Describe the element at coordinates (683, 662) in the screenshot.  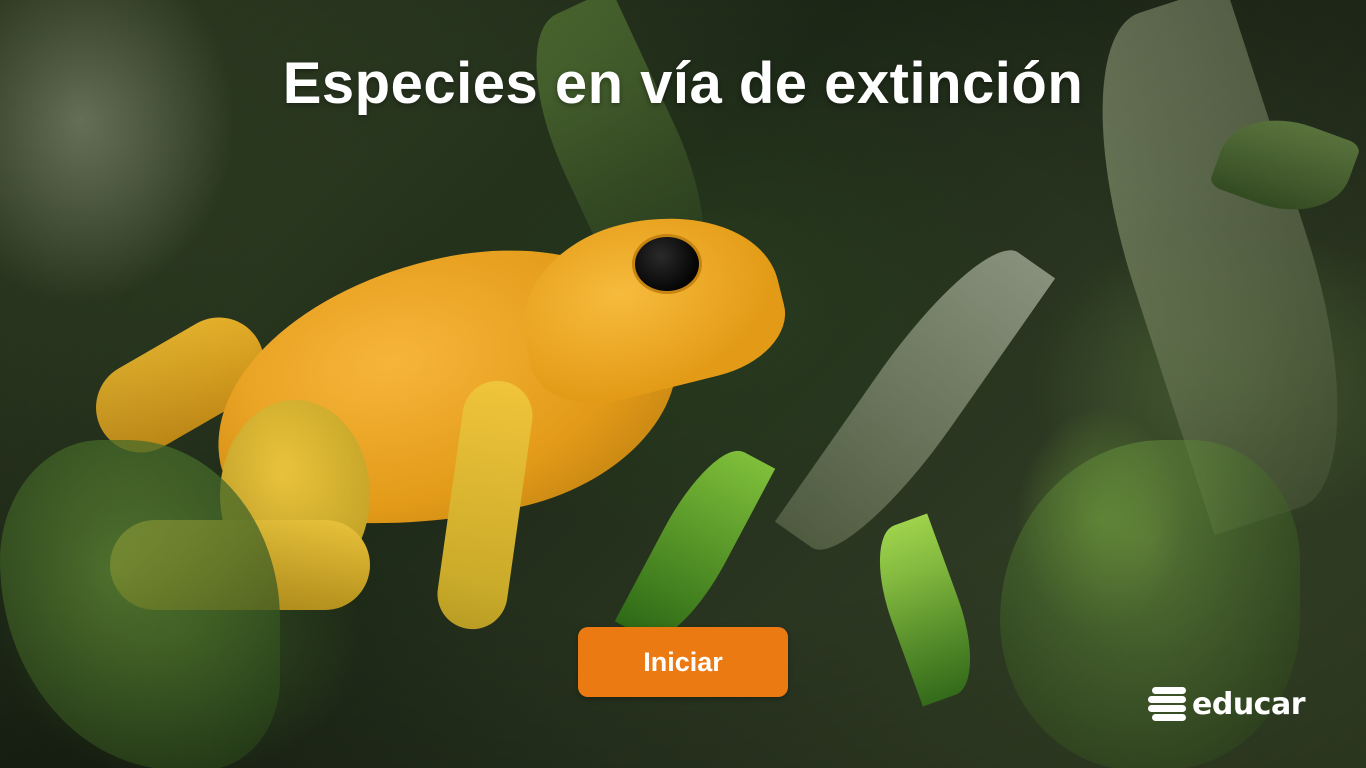
I see `start-button: Iniciar` at that location.